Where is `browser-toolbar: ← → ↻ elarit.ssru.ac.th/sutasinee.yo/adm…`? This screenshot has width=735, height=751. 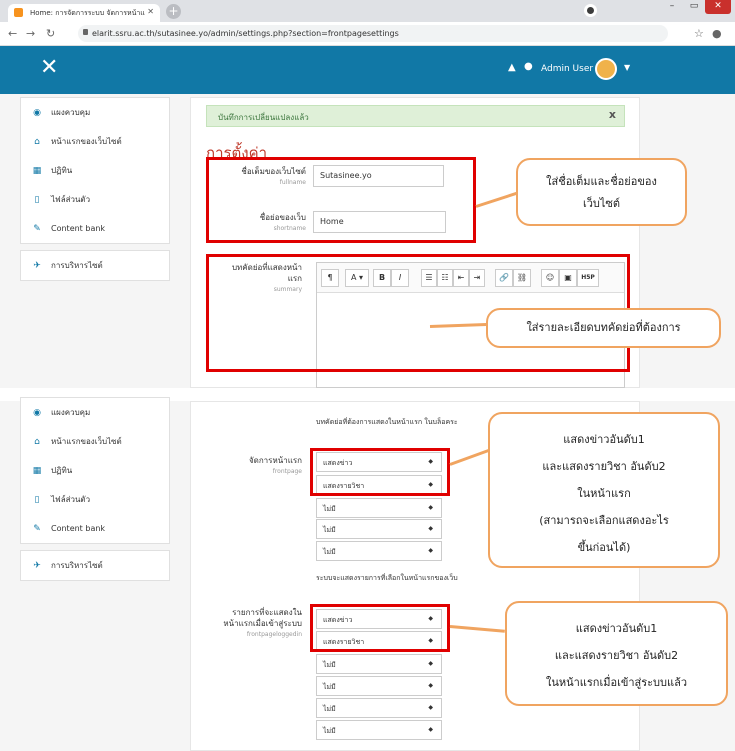
browser-toolbar: ← → ↻ elarit.ssru.ac.th/sutasinee.yo/adm… is located at coordinates (367, 34).